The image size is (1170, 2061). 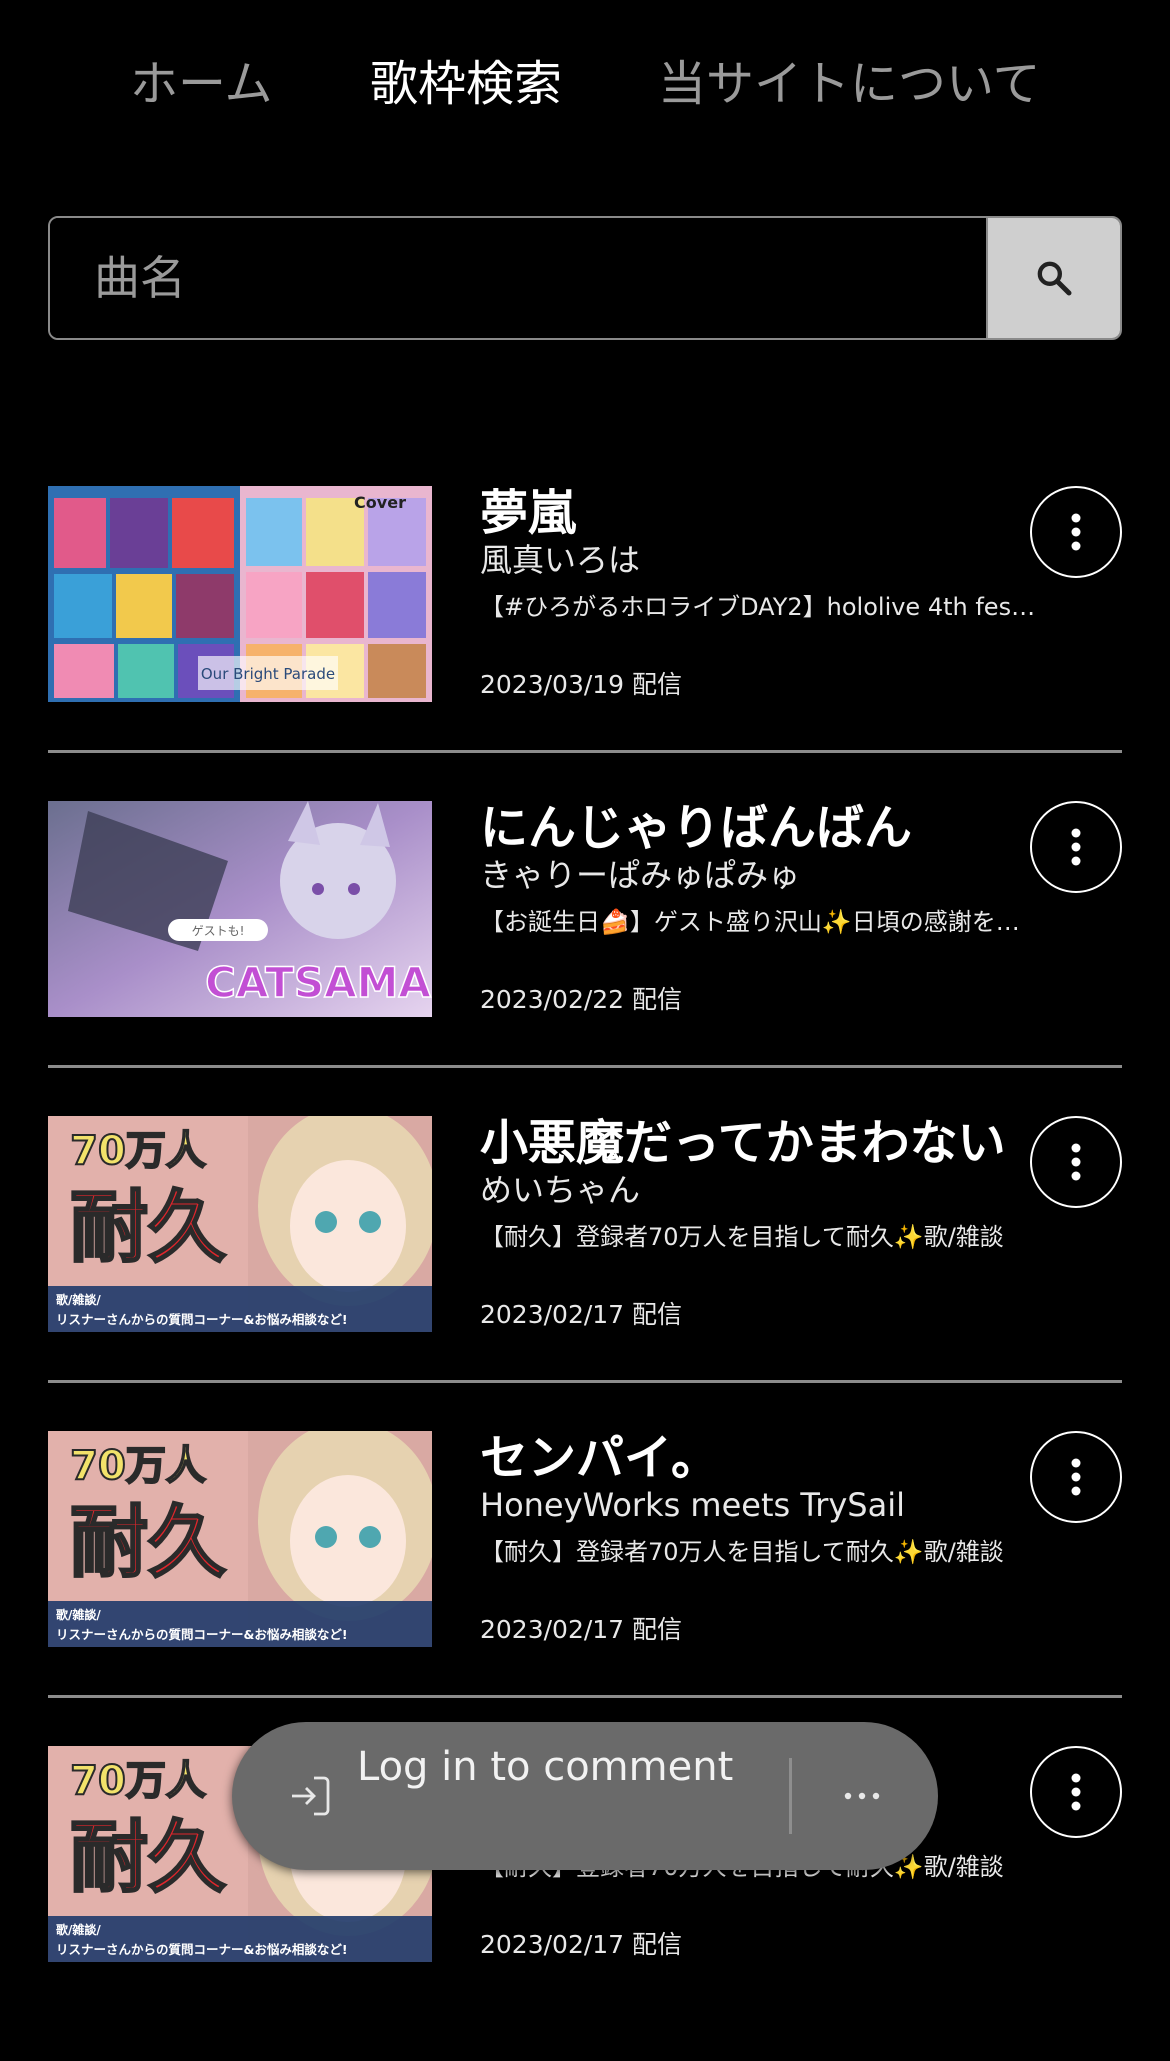 I want to click on search-bar, so click(x=585, y=278).